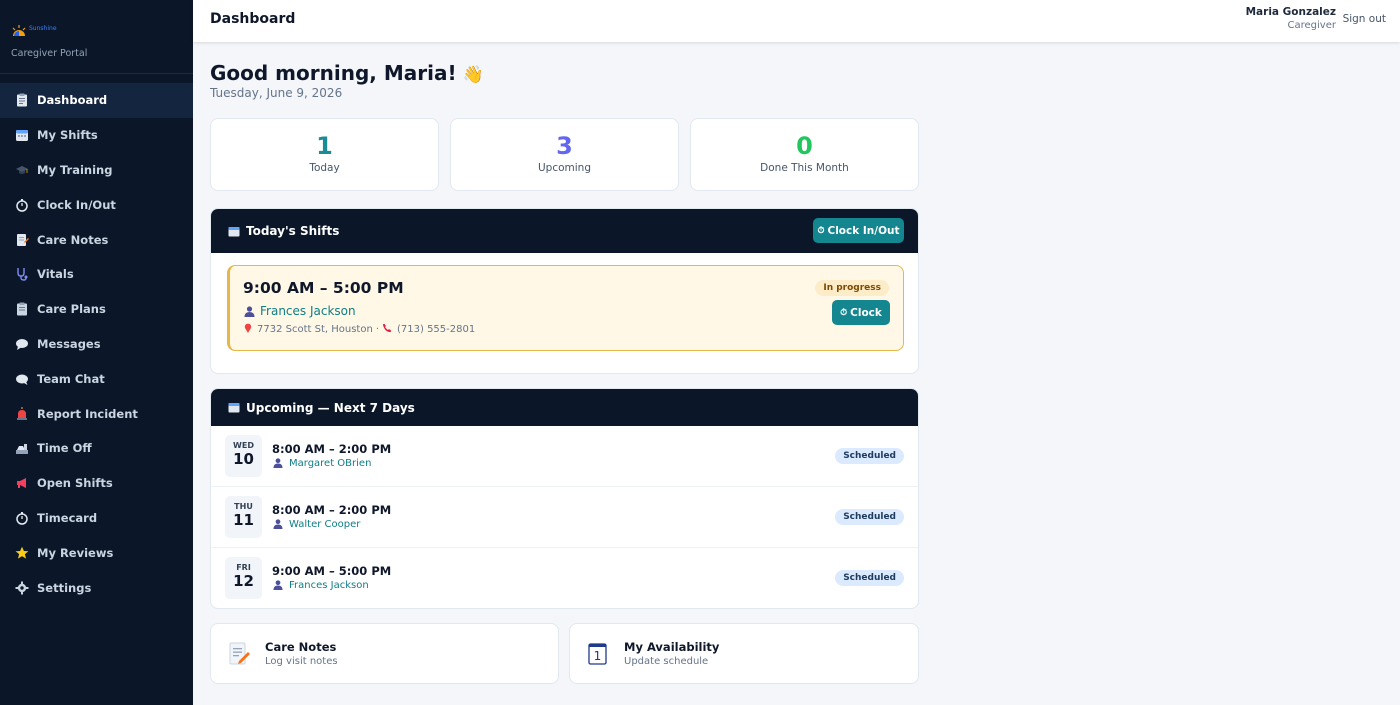  Describe the element at coordinates (75, 552) in the screenshot. I see `sidebar-item-label: My Reviews` at that location.